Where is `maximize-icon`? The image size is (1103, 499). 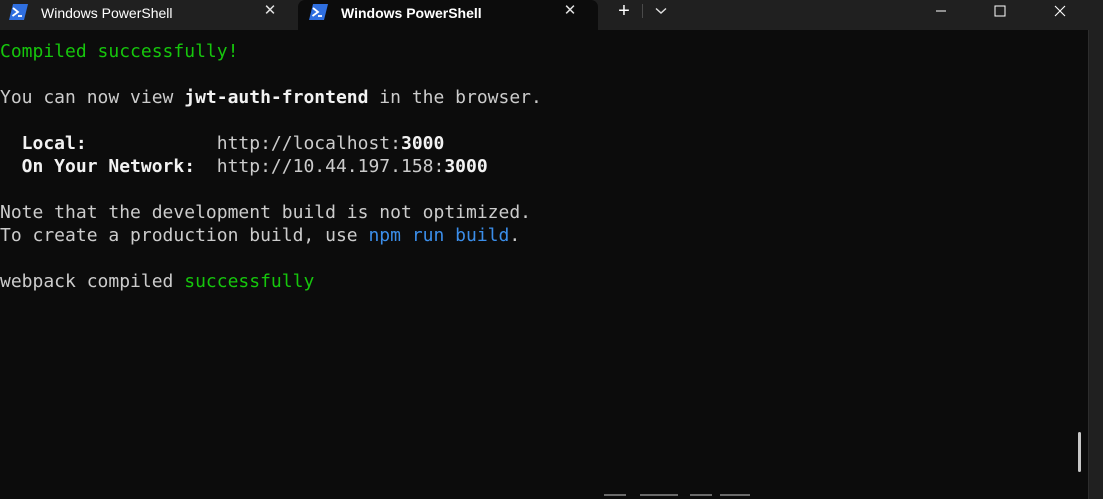 maximize-icon is located at coordinates (1000, 11).